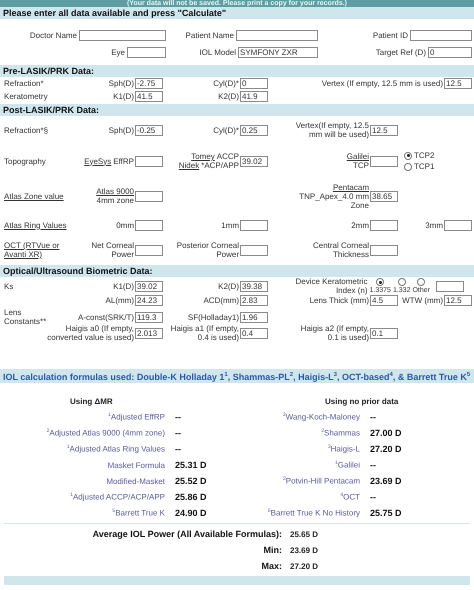 The image size is (474, 590). What do you see at coordinates (191, 497) in the screenshot?
I see `result-value: 25.86 D` at bounding box center [191, 497].